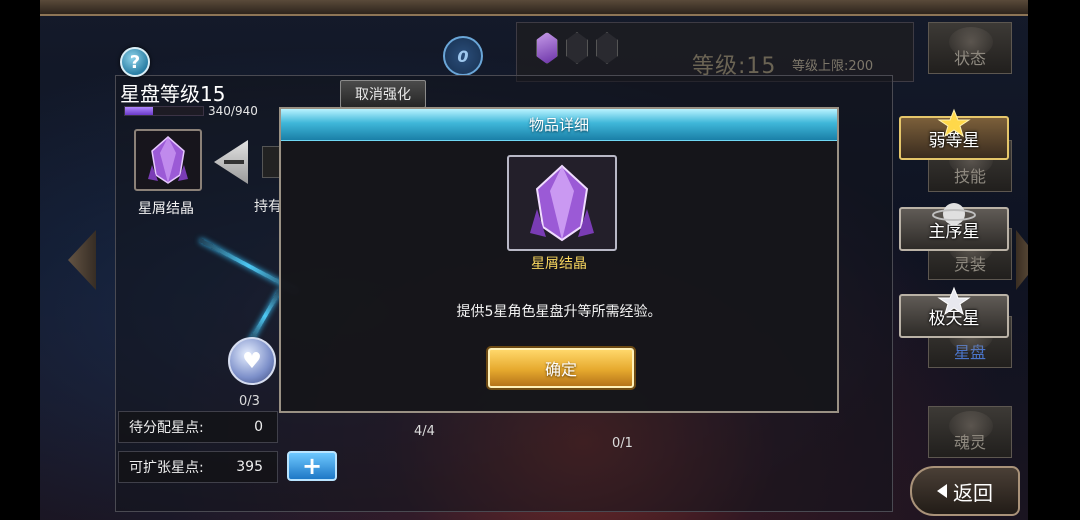  I want to click on heart-star-node: ♥, so click(252, 361).